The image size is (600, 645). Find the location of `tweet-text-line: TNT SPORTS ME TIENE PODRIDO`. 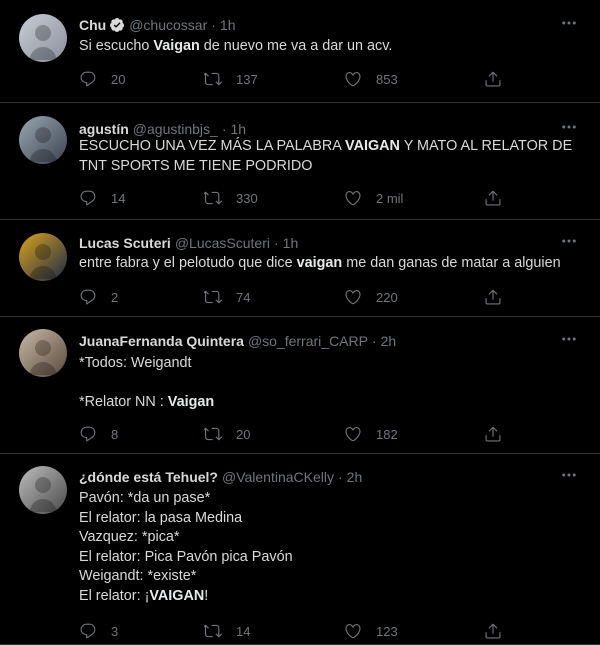

tweet-text-line: TNT SPORTS ME TIENE PODRIDO is located at coordinates (332, 167).